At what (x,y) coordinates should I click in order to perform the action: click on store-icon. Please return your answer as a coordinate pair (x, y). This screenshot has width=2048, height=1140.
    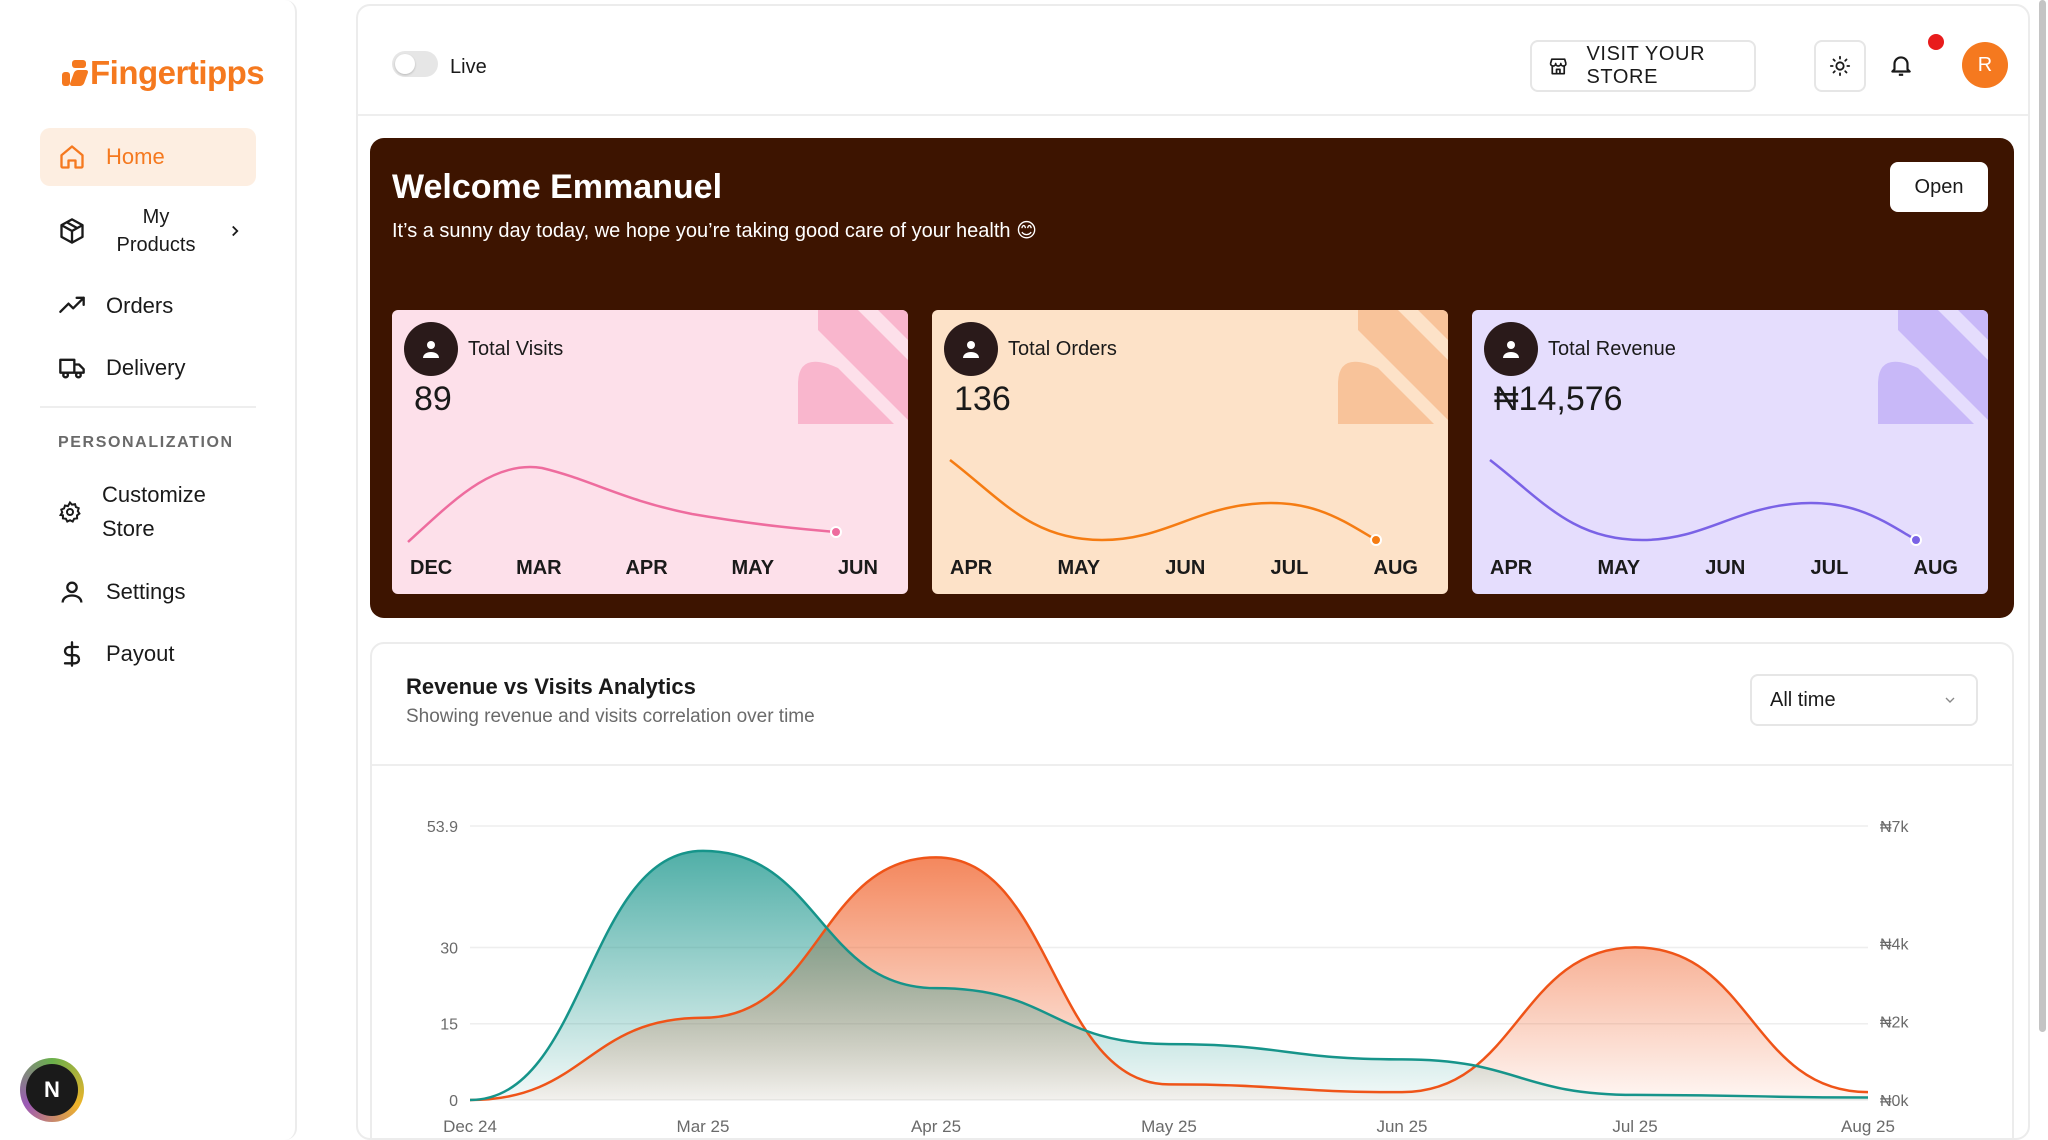
    Looking at the image, I should click on (1558, 66).